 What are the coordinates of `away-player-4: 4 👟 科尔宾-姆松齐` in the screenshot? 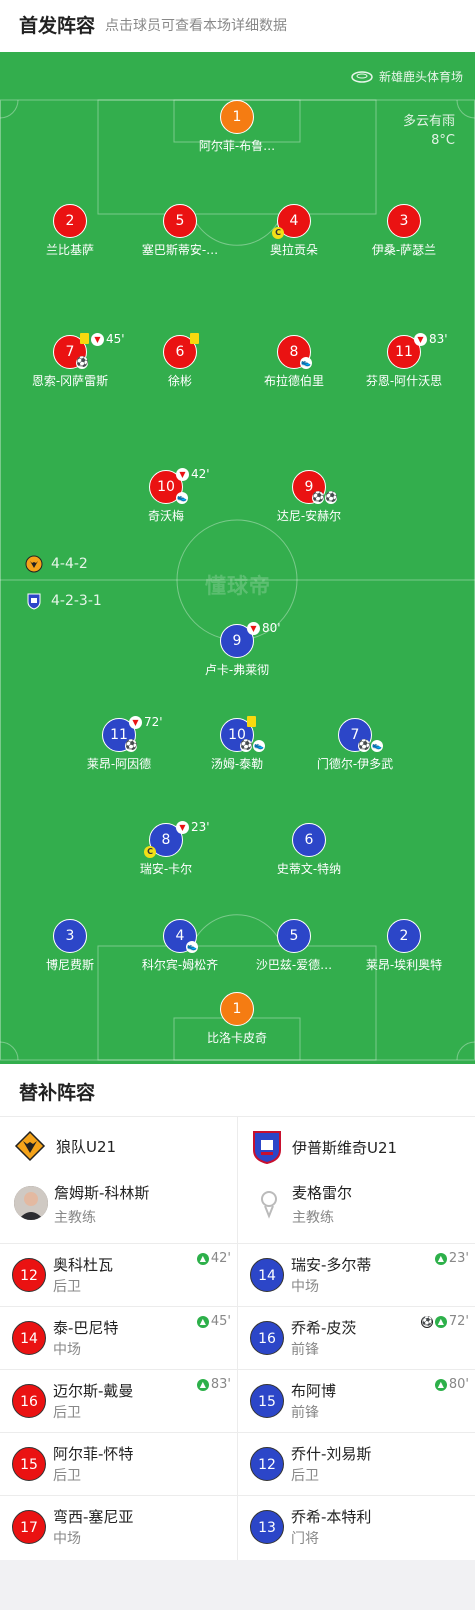 It's located at (180, 945).